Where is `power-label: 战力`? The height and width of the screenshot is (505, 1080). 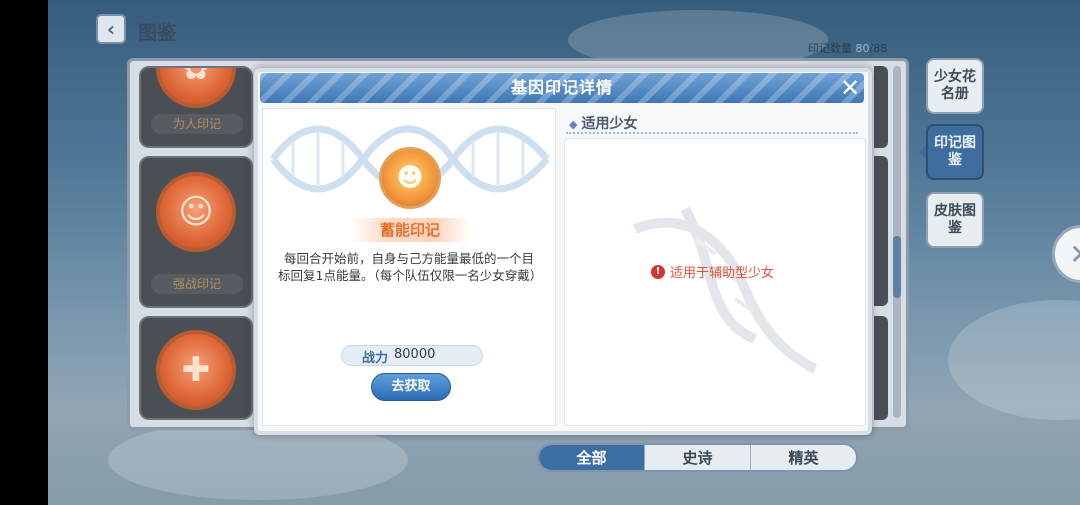
power-label: 战力 is located at coordinates (375, 358).